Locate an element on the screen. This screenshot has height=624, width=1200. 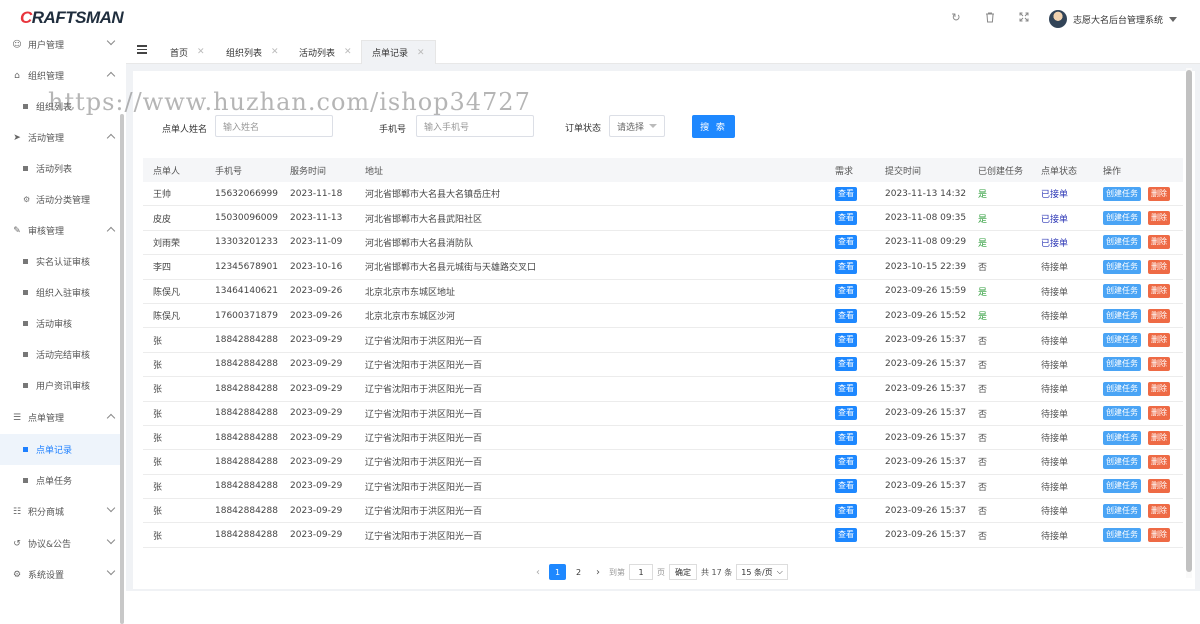
sidebar-sub-activity-list: 活动列表 is located at coordinates (60, 168).